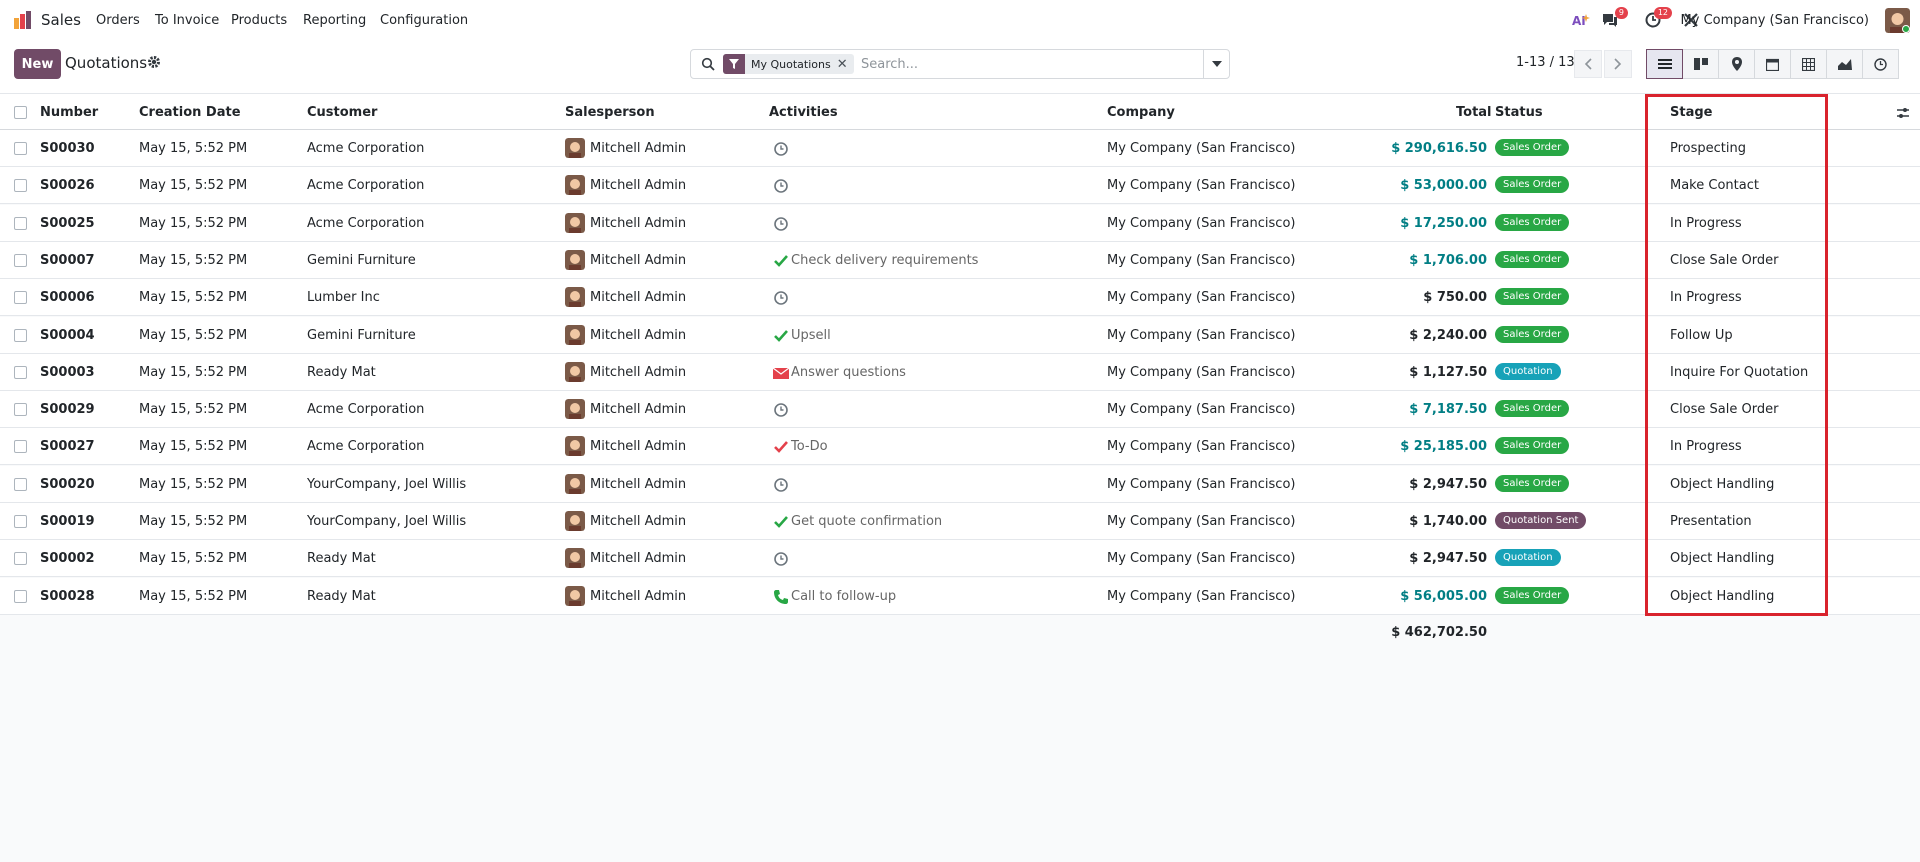 This screenshot has height=862, width=1920. What do you see at coordinates (809, 446) in the screenshot?
I see `activity-summary: To-Do` at bounding box center [809, 446].